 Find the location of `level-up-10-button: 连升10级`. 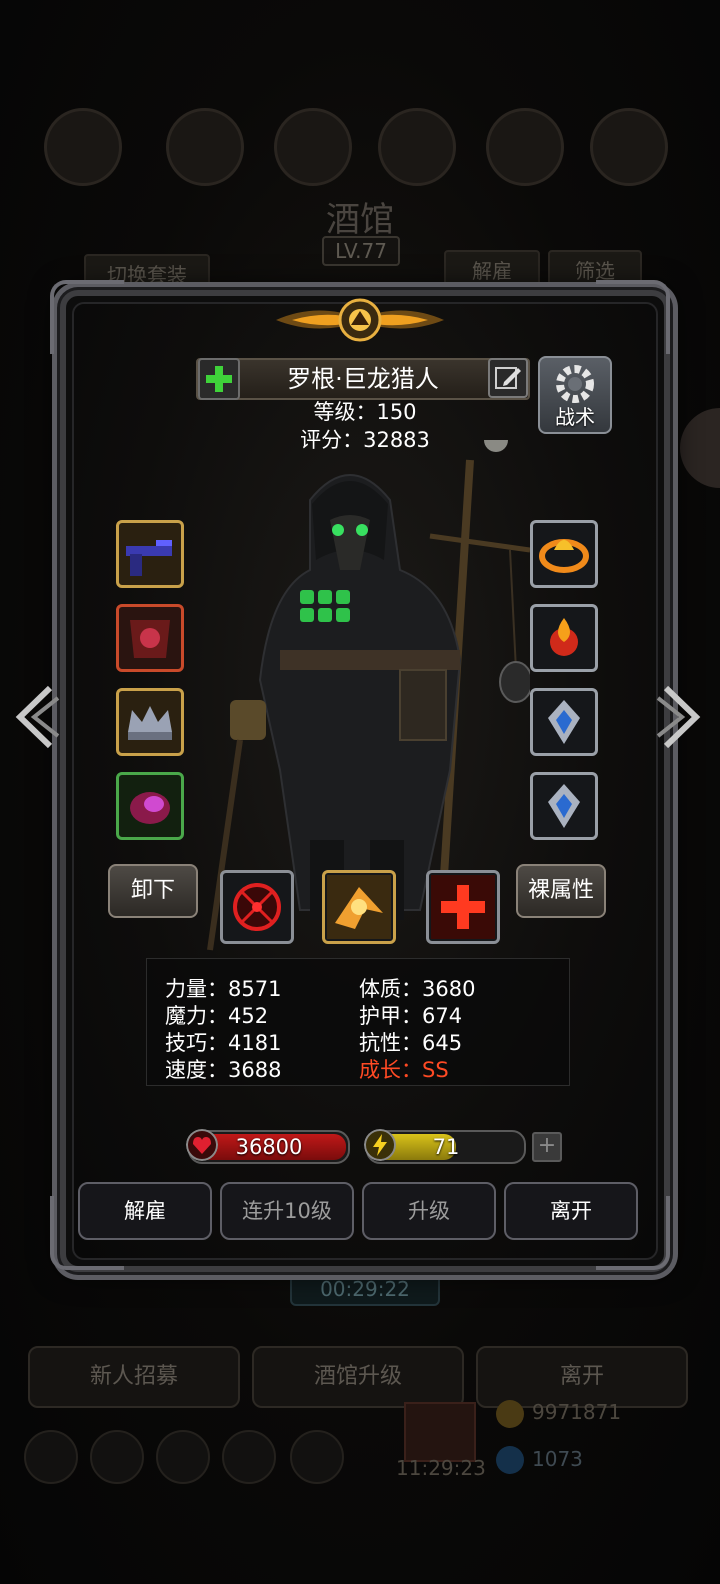

level-up-10-button: 连升10级 is located at coordinates (287, 1211).